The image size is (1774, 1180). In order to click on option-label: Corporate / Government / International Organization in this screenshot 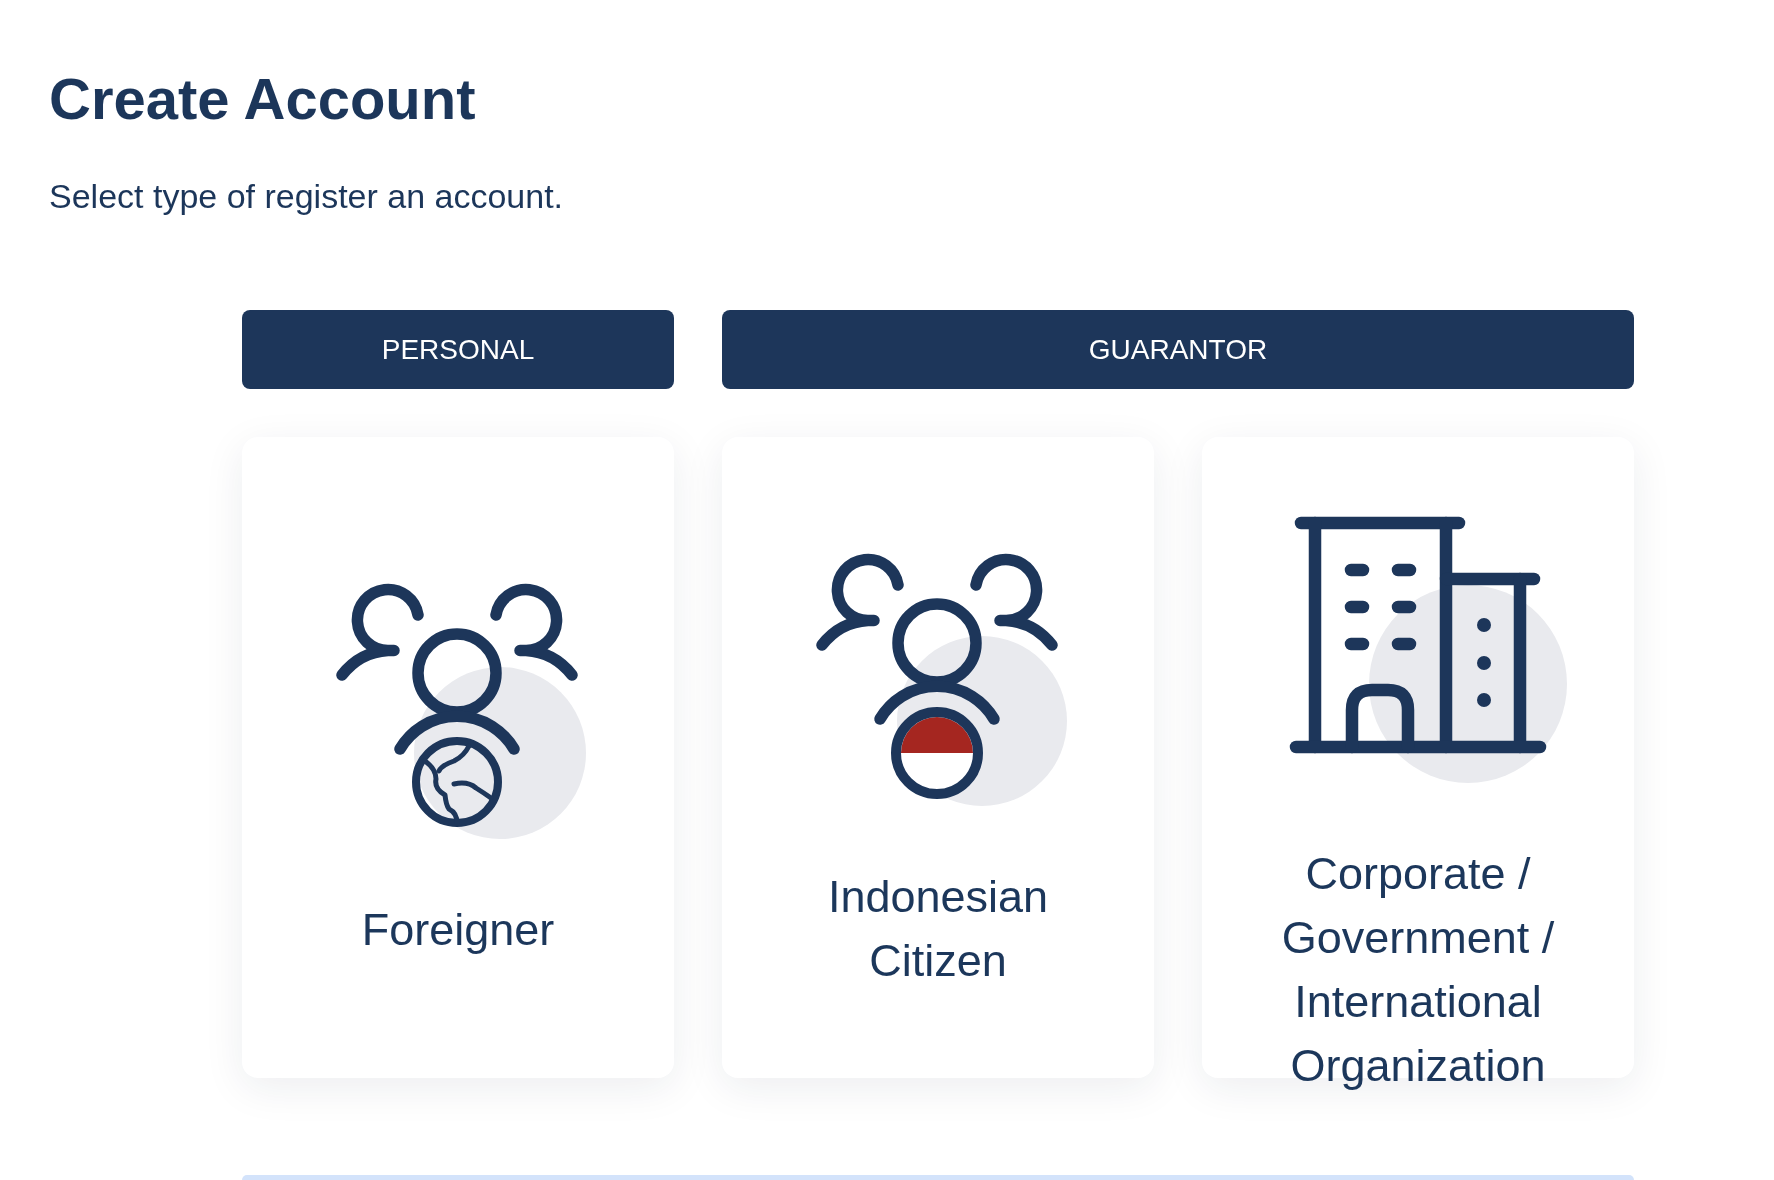, I will do `click(1418, 970)`.